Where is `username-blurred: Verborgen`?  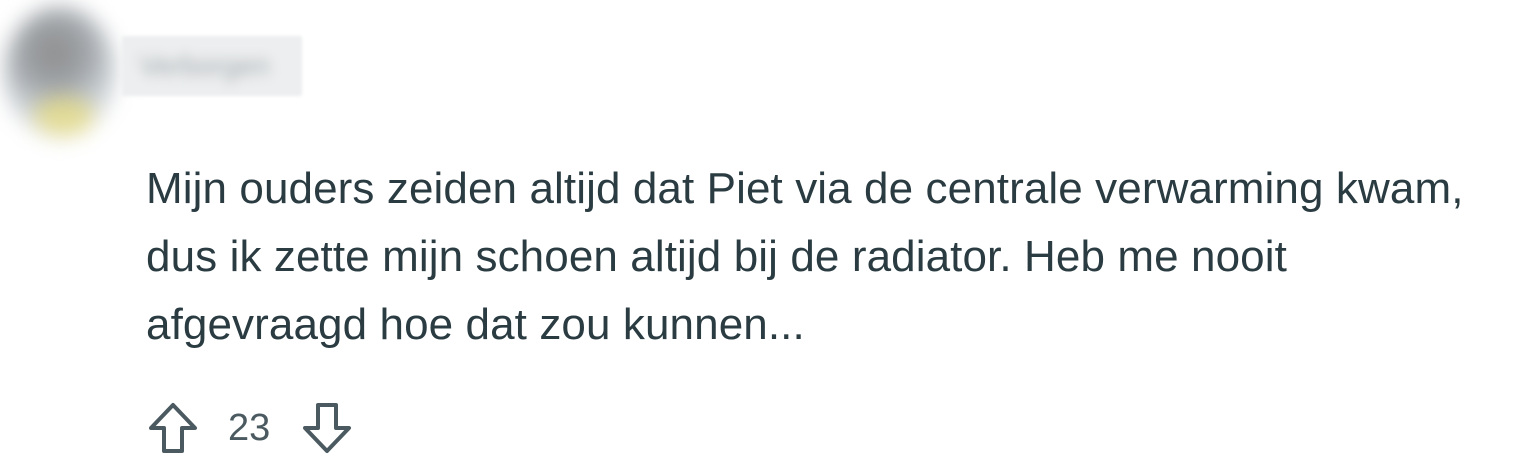 username-blurred: Verborgen is located at coordinates (212, 66).